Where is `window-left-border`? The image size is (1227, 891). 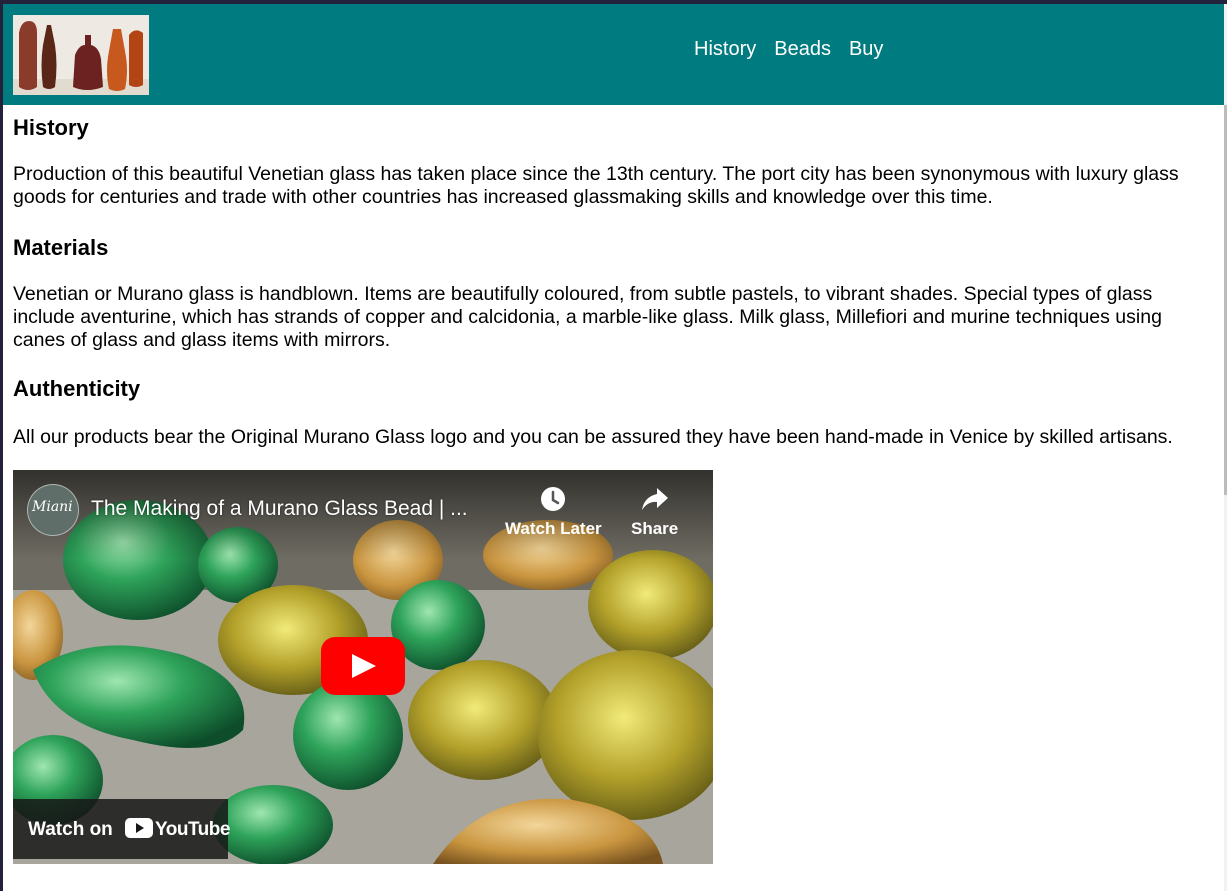
window-left-border is located at coordinates (1, 445).